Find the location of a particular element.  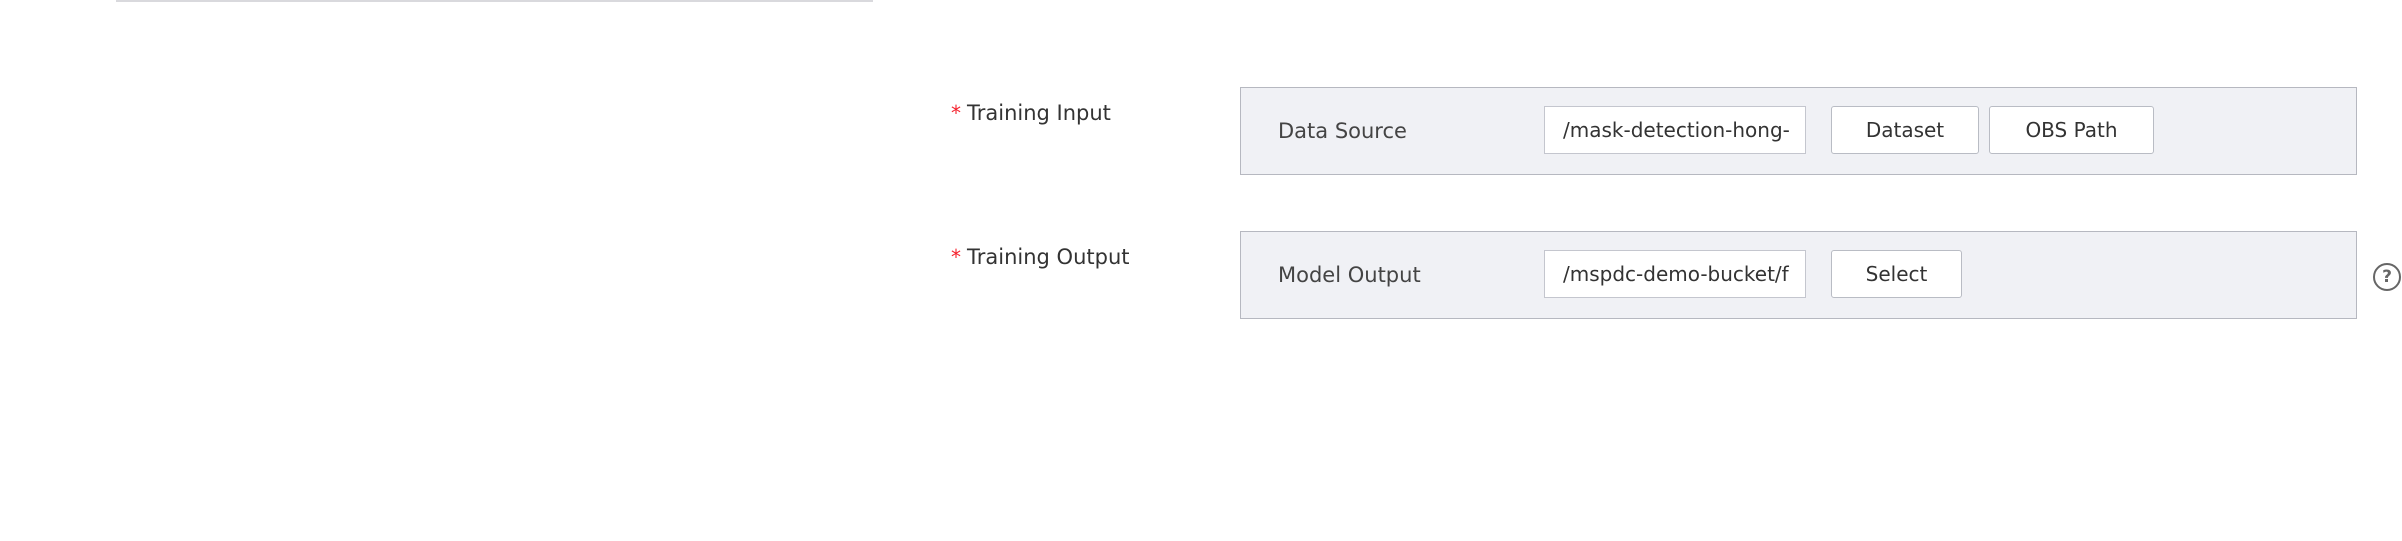

training-output-label: * Training Output is located at coordinates (1040, 257).